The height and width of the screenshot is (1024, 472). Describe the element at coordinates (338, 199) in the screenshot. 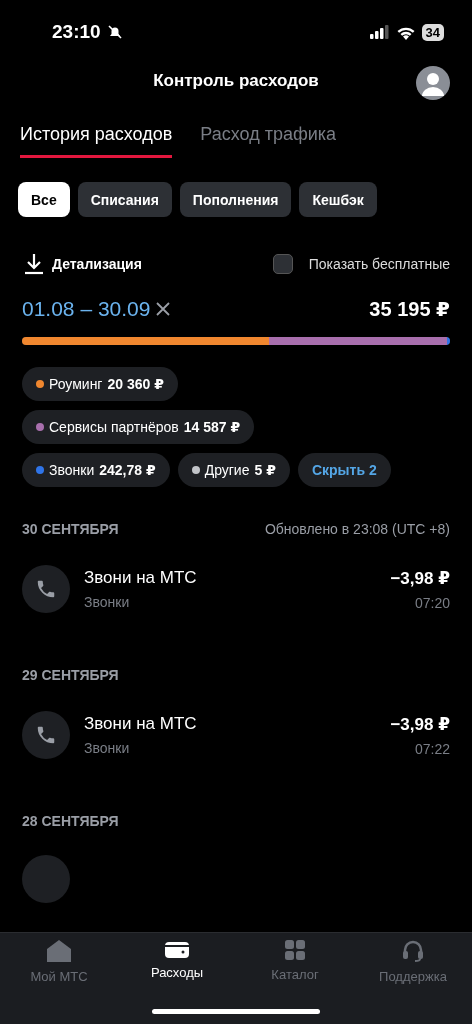

I see `filter-chip: Кешбэк` at that location.